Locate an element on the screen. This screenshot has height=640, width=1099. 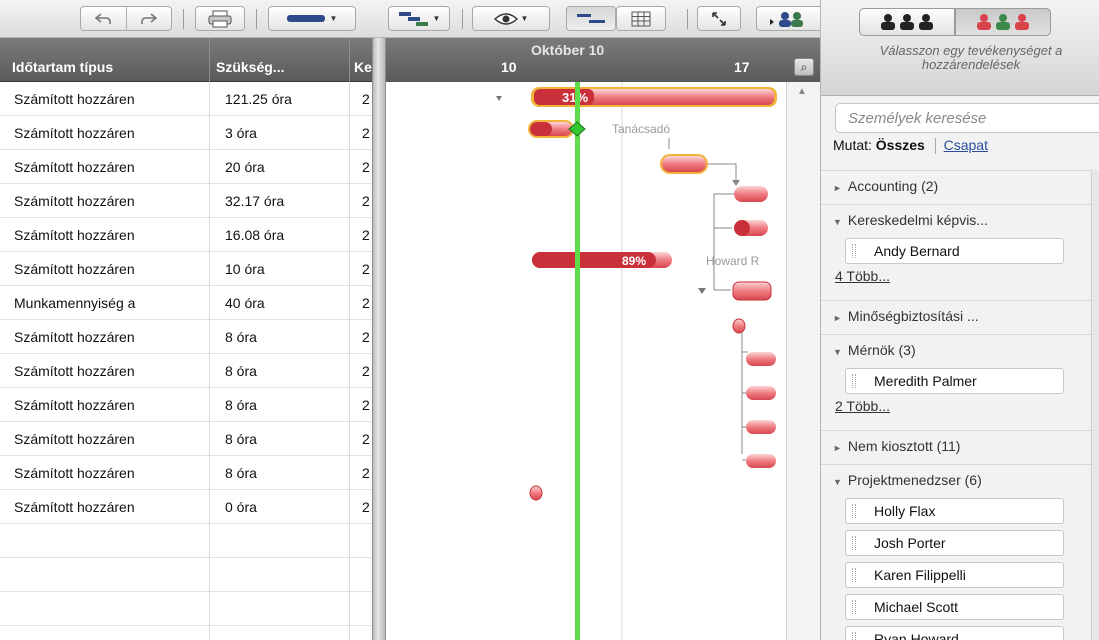
scroll-up-icon: ▲ is located at coordinates (802, 91).